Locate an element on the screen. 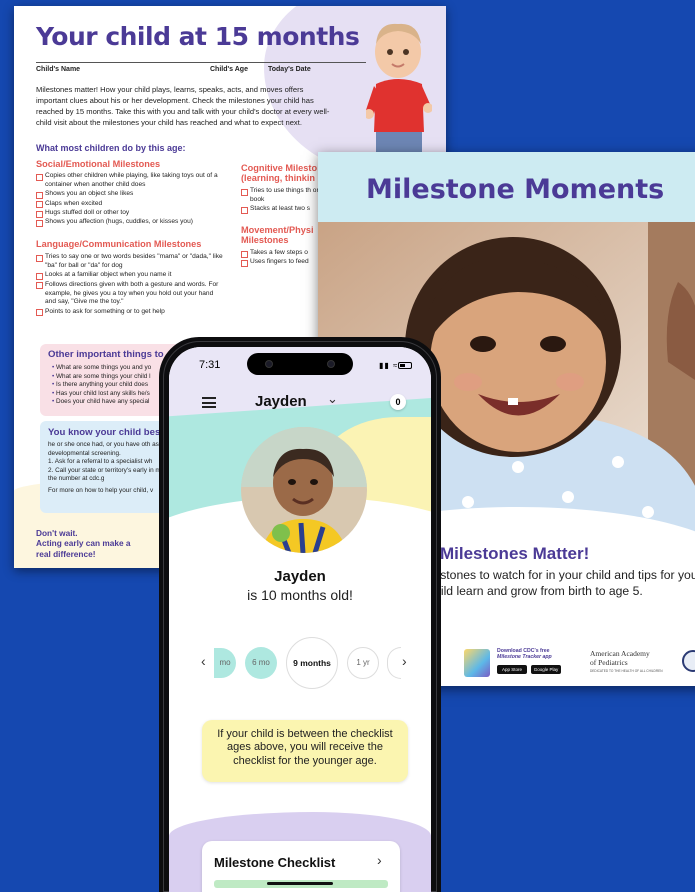 Image resolution: width=695 pixels, height=892 pixels. age-selector: ‹ mo 6 mo 9 months 1 yr › is located at coordinates (300, 663).